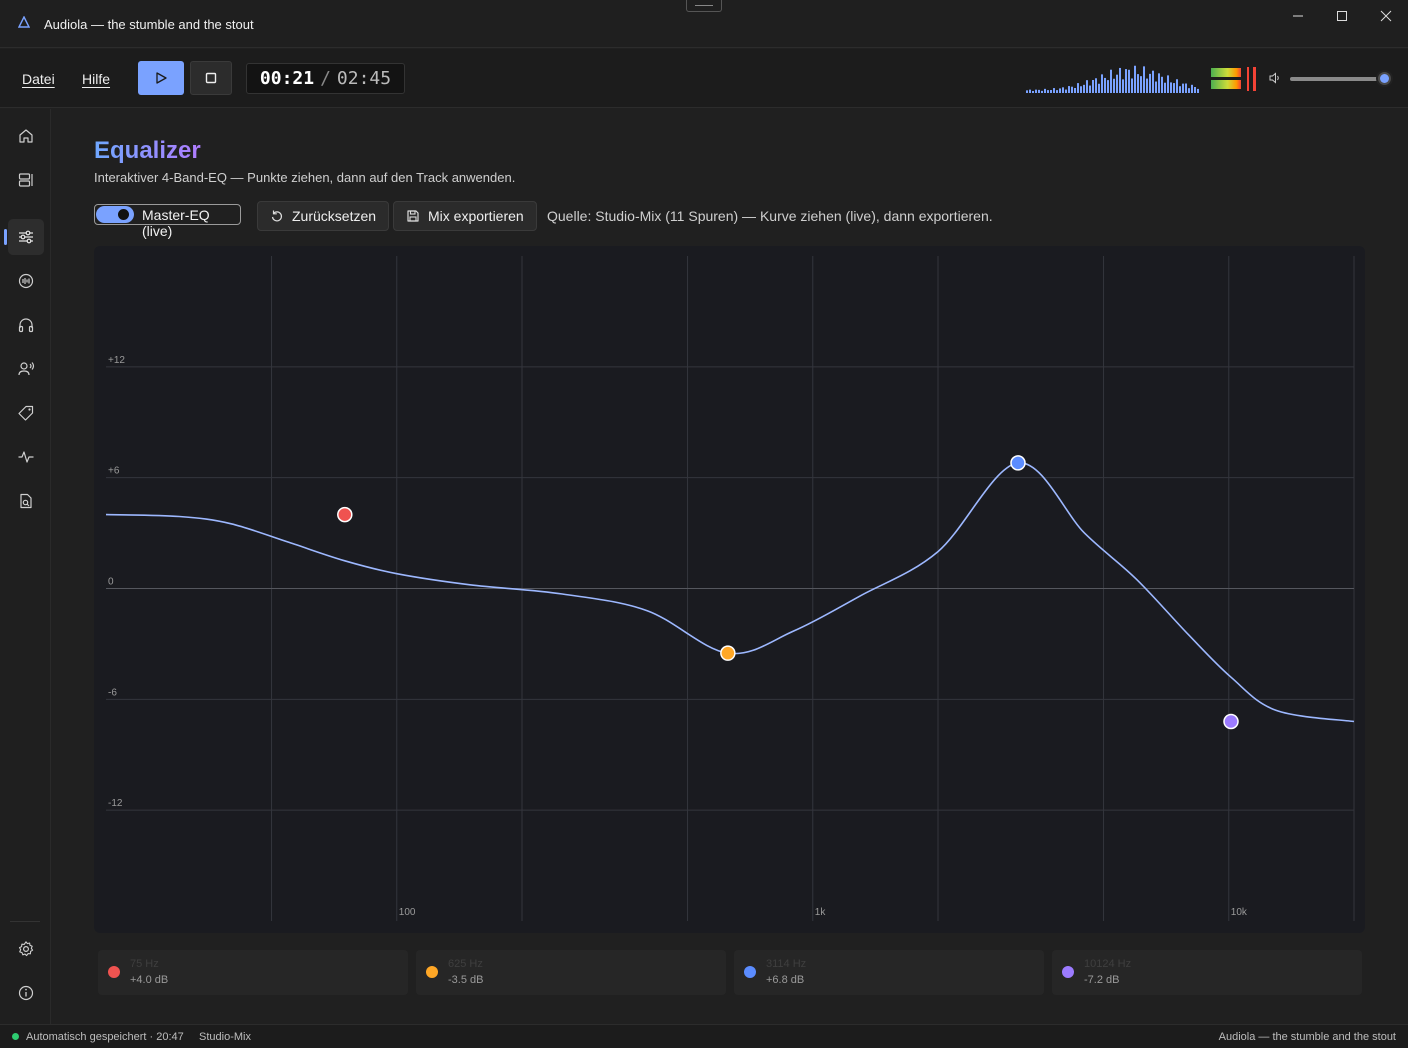 The height and width of the screenshot is (1048, 1408). I want to click on export-label: Mix exportieren, so click(476, 216).